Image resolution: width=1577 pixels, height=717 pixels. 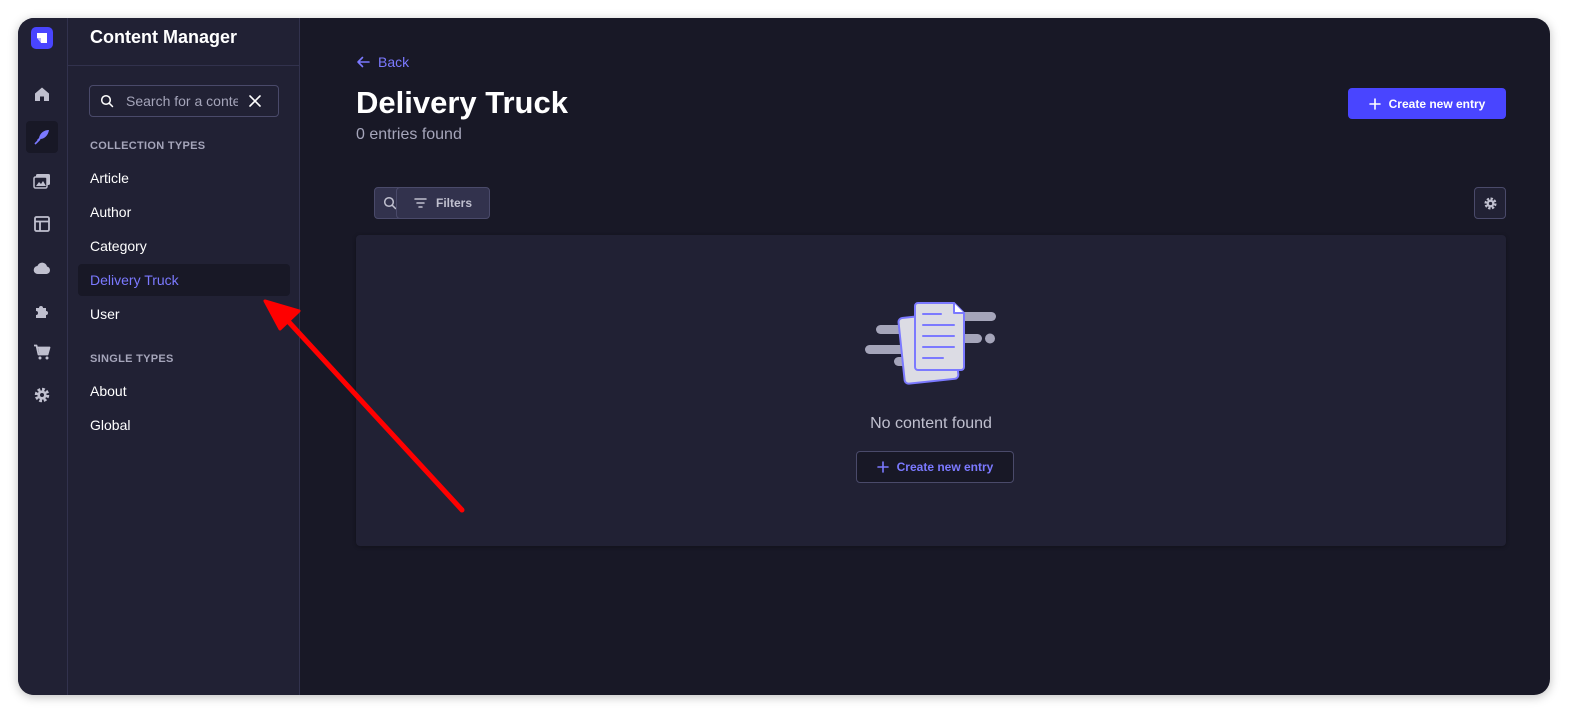 I want to click on create-new-entry-empty-button: Create new entry, so click(x=935, y=467).